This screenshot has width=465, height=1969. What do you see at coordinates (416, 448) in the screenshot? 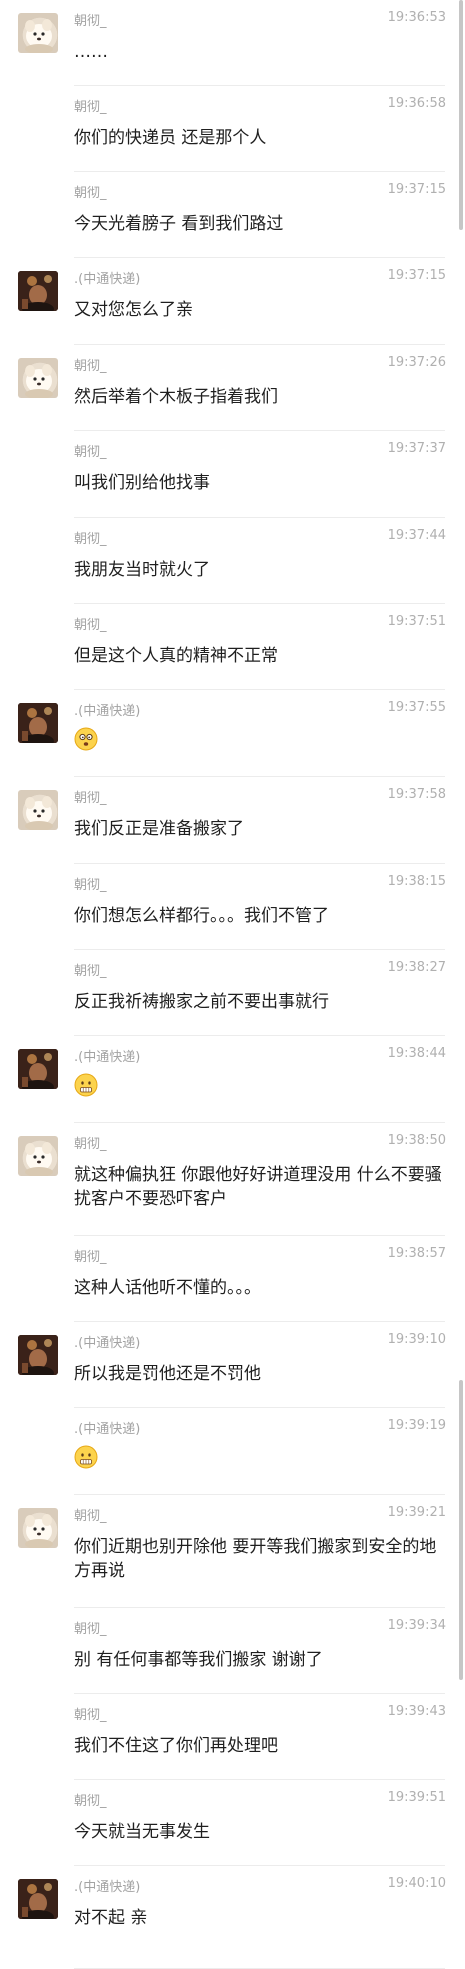
I see `message-timestamp: 19:37:37` at bounding box center [416, 448].